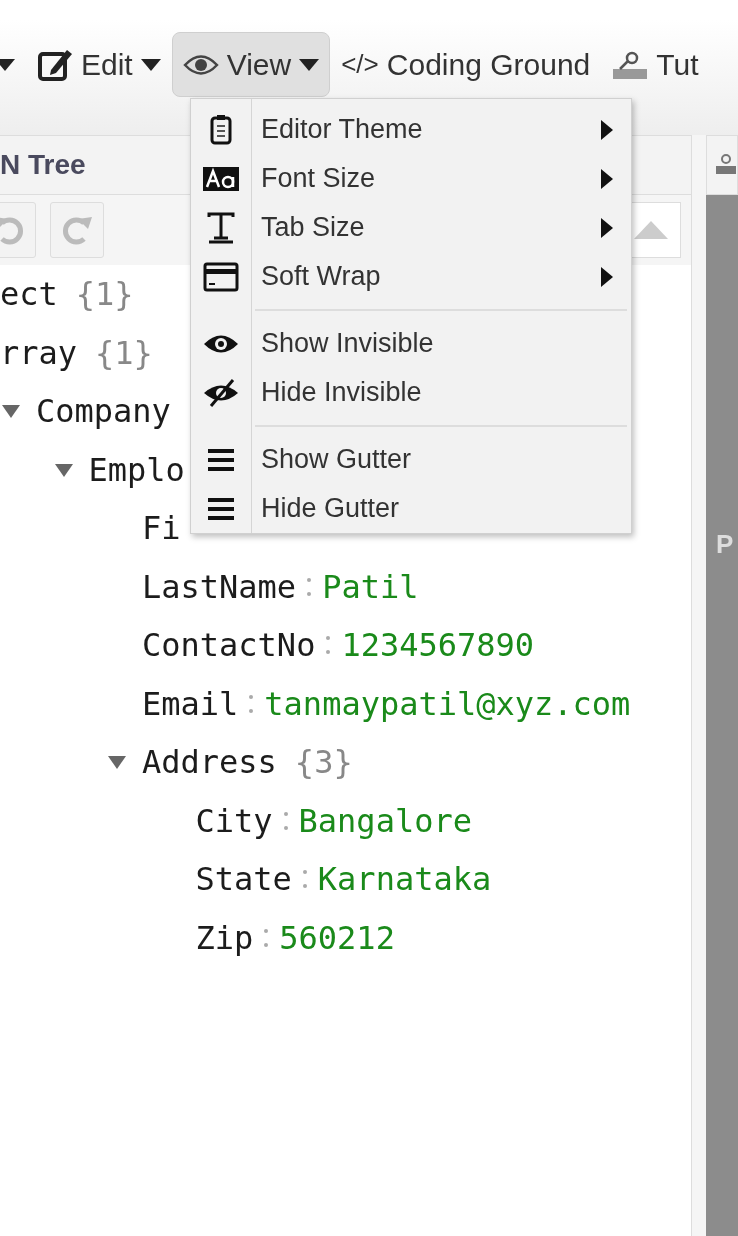 This screenshot has height=1236, width=738. What do you see at coordinates (221, 129) in the screenshot?
I see `clipboard-icon` at bounding box center [221, 129].